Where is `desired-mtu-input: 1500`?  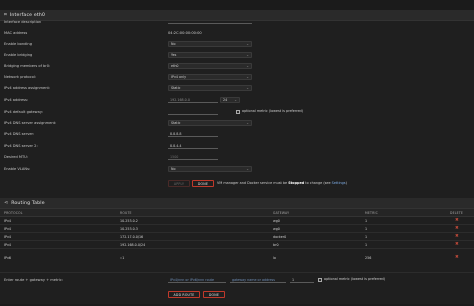 desired-mtu-input: 1500 is located at coordinates (193, 157).